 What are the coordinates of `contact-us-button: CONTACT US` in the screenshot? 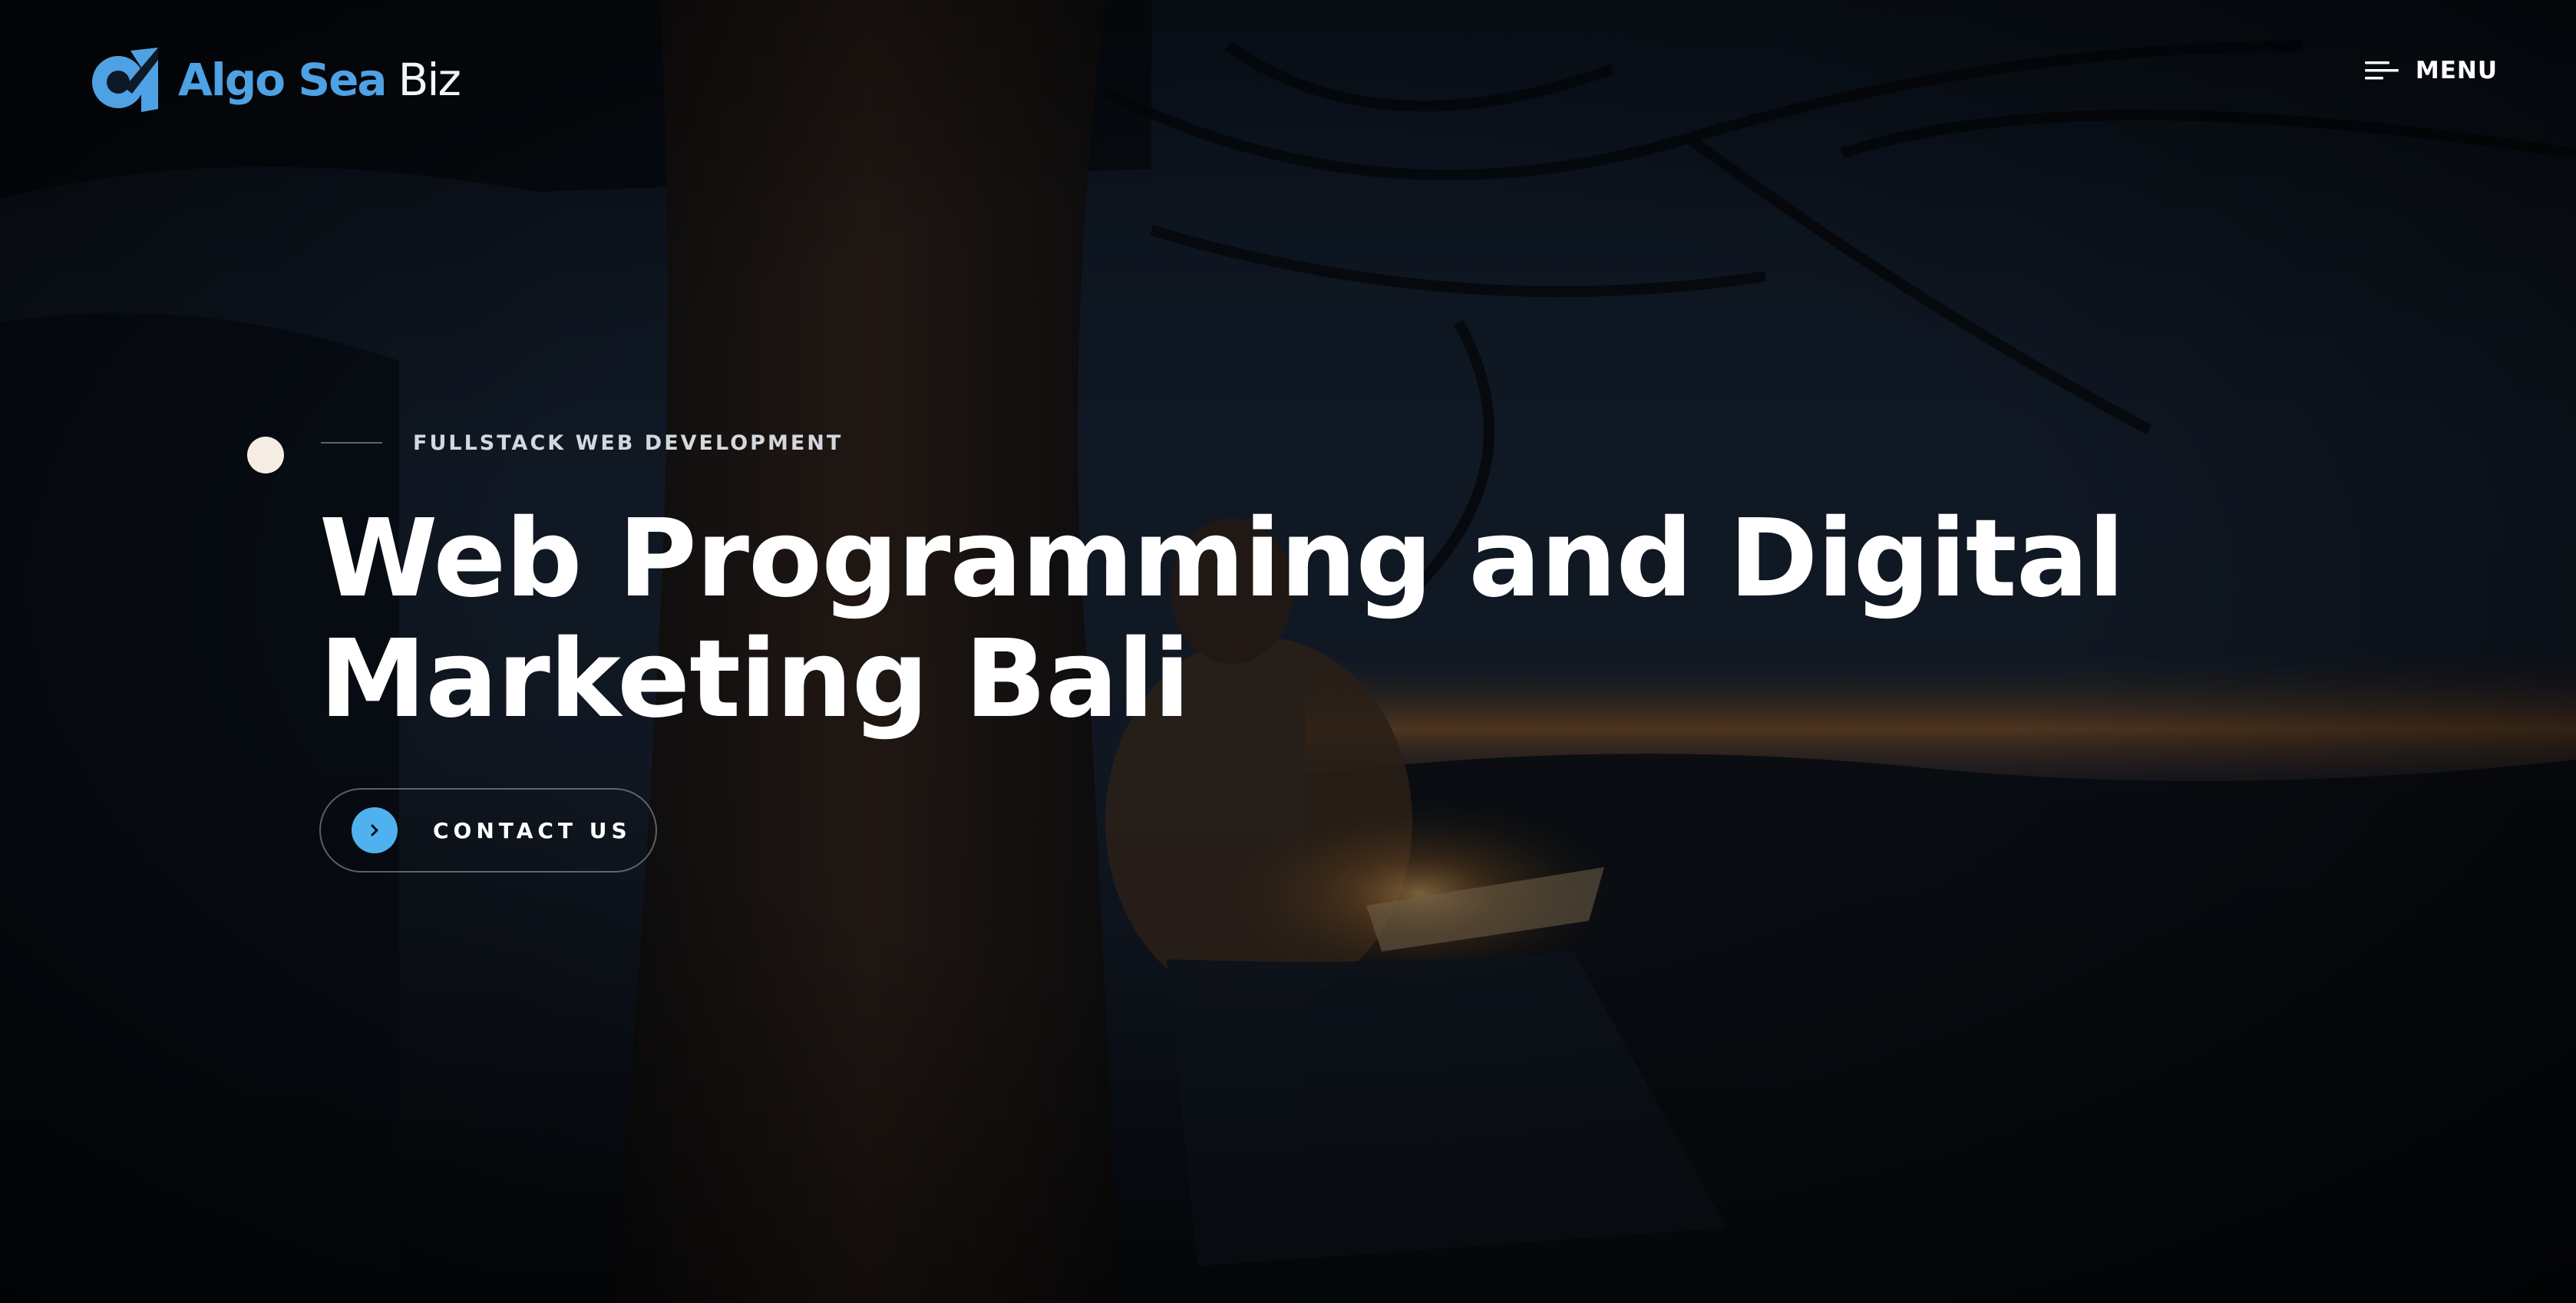 It's located at (488, 831).